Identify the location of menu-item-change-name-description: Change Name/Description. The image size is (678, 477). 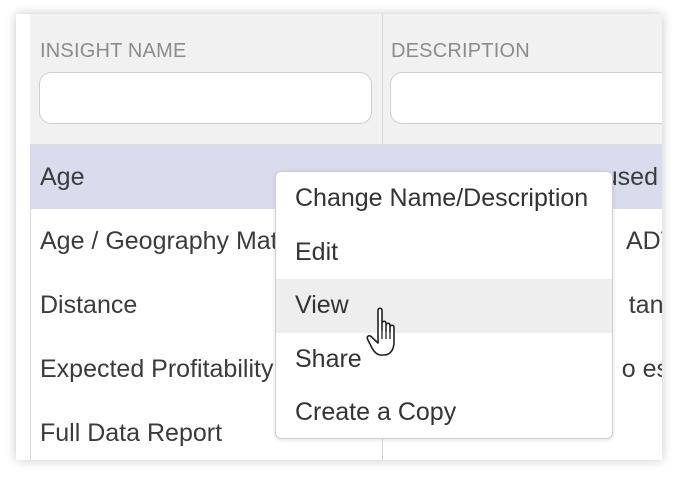
(444, 199).